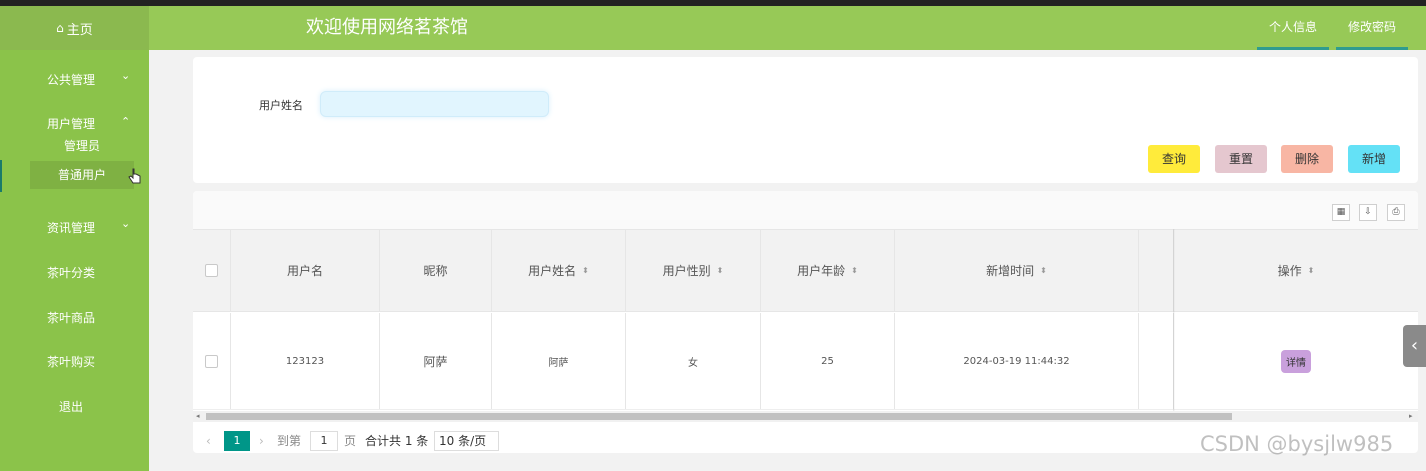  I want to click on sidebar-item-label: 资讯管理, so click(71, 228).